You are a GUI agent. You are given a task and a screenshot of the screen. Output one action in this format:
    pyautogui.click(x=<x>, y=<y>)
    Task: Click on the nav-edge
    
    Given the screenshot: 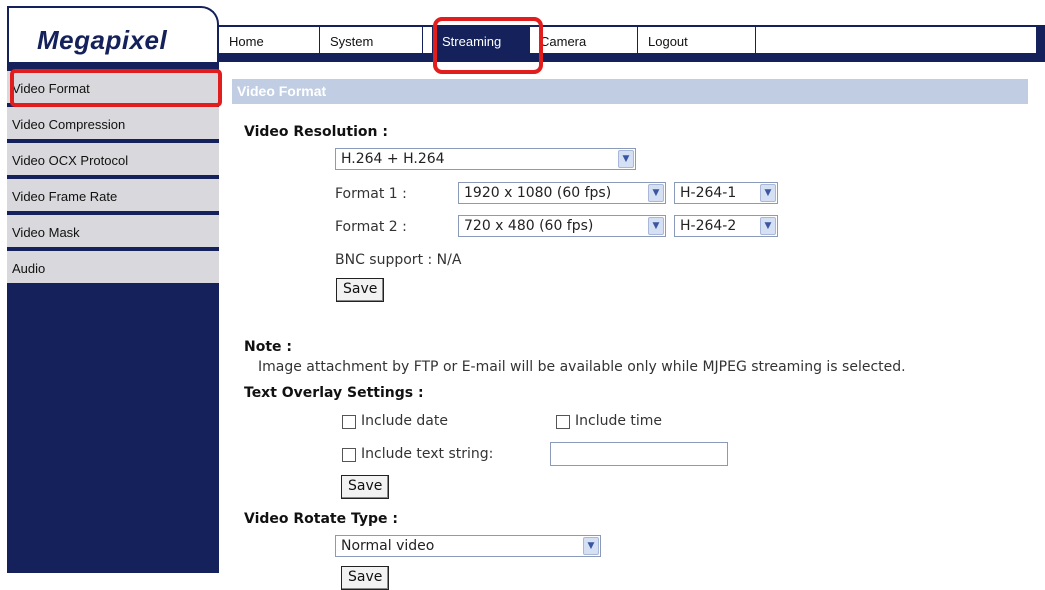 What is the action you would take?
    pyautogui.click(x=1040, y=40)
    